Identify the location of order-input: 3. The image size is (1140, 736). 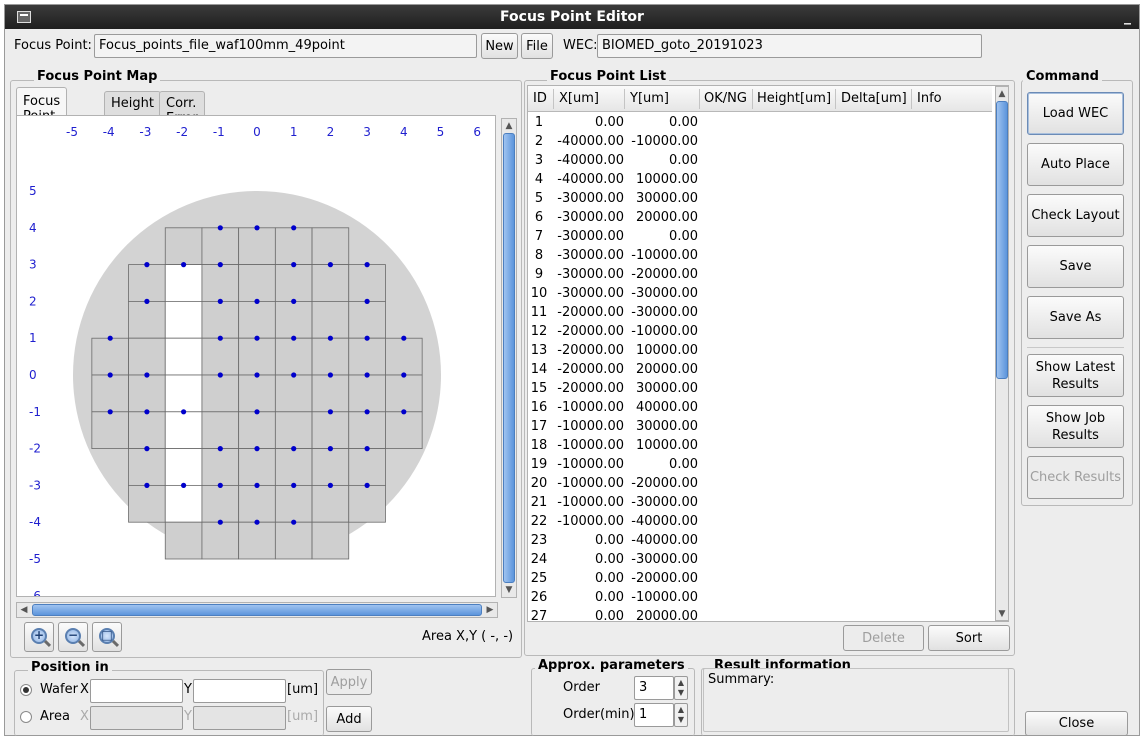
(654, 688).